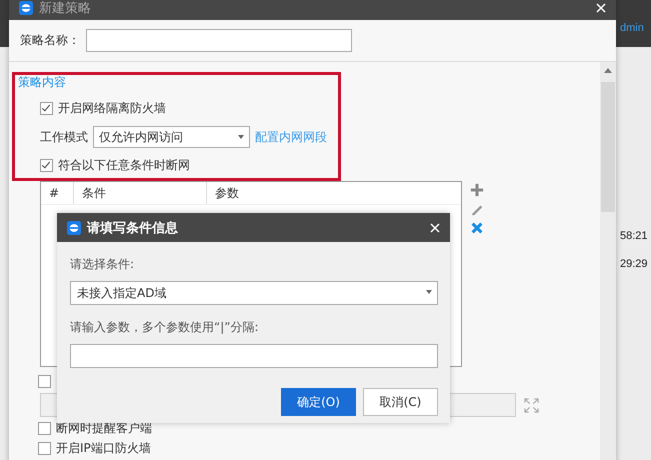 The image size is (651, 460). What do you see at coordinates (112, 108) in the screenshot?
I see `checkbox-label: 开启网络隔离防火墙` at bounding box center [112, 108].